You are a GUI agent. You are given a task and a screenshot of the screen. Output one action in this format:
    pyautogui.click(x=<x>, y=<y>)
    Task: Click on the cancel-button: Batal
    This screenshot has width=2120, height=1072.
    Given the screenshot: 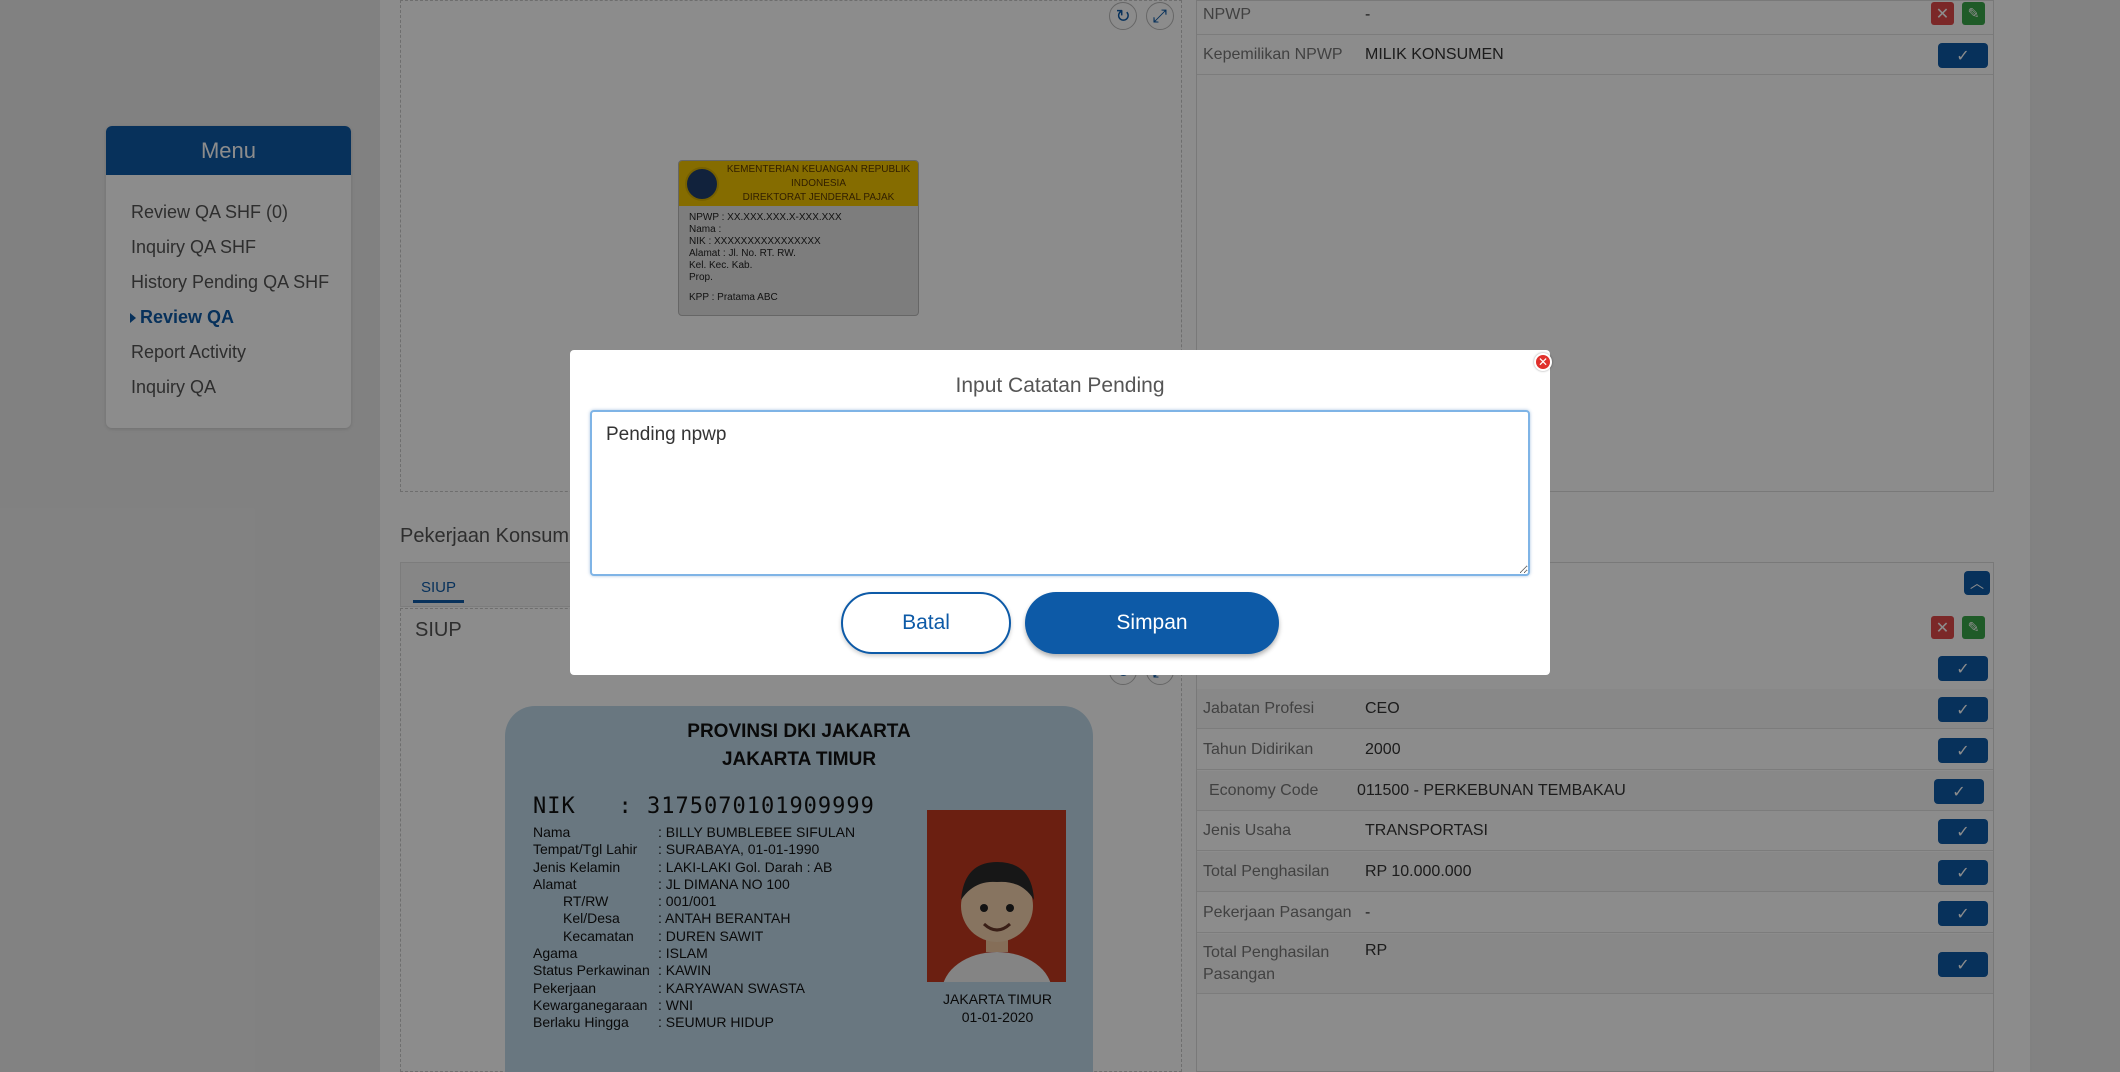 What is the action you would take?
    pyautogui.click(x=926, y=623)
    